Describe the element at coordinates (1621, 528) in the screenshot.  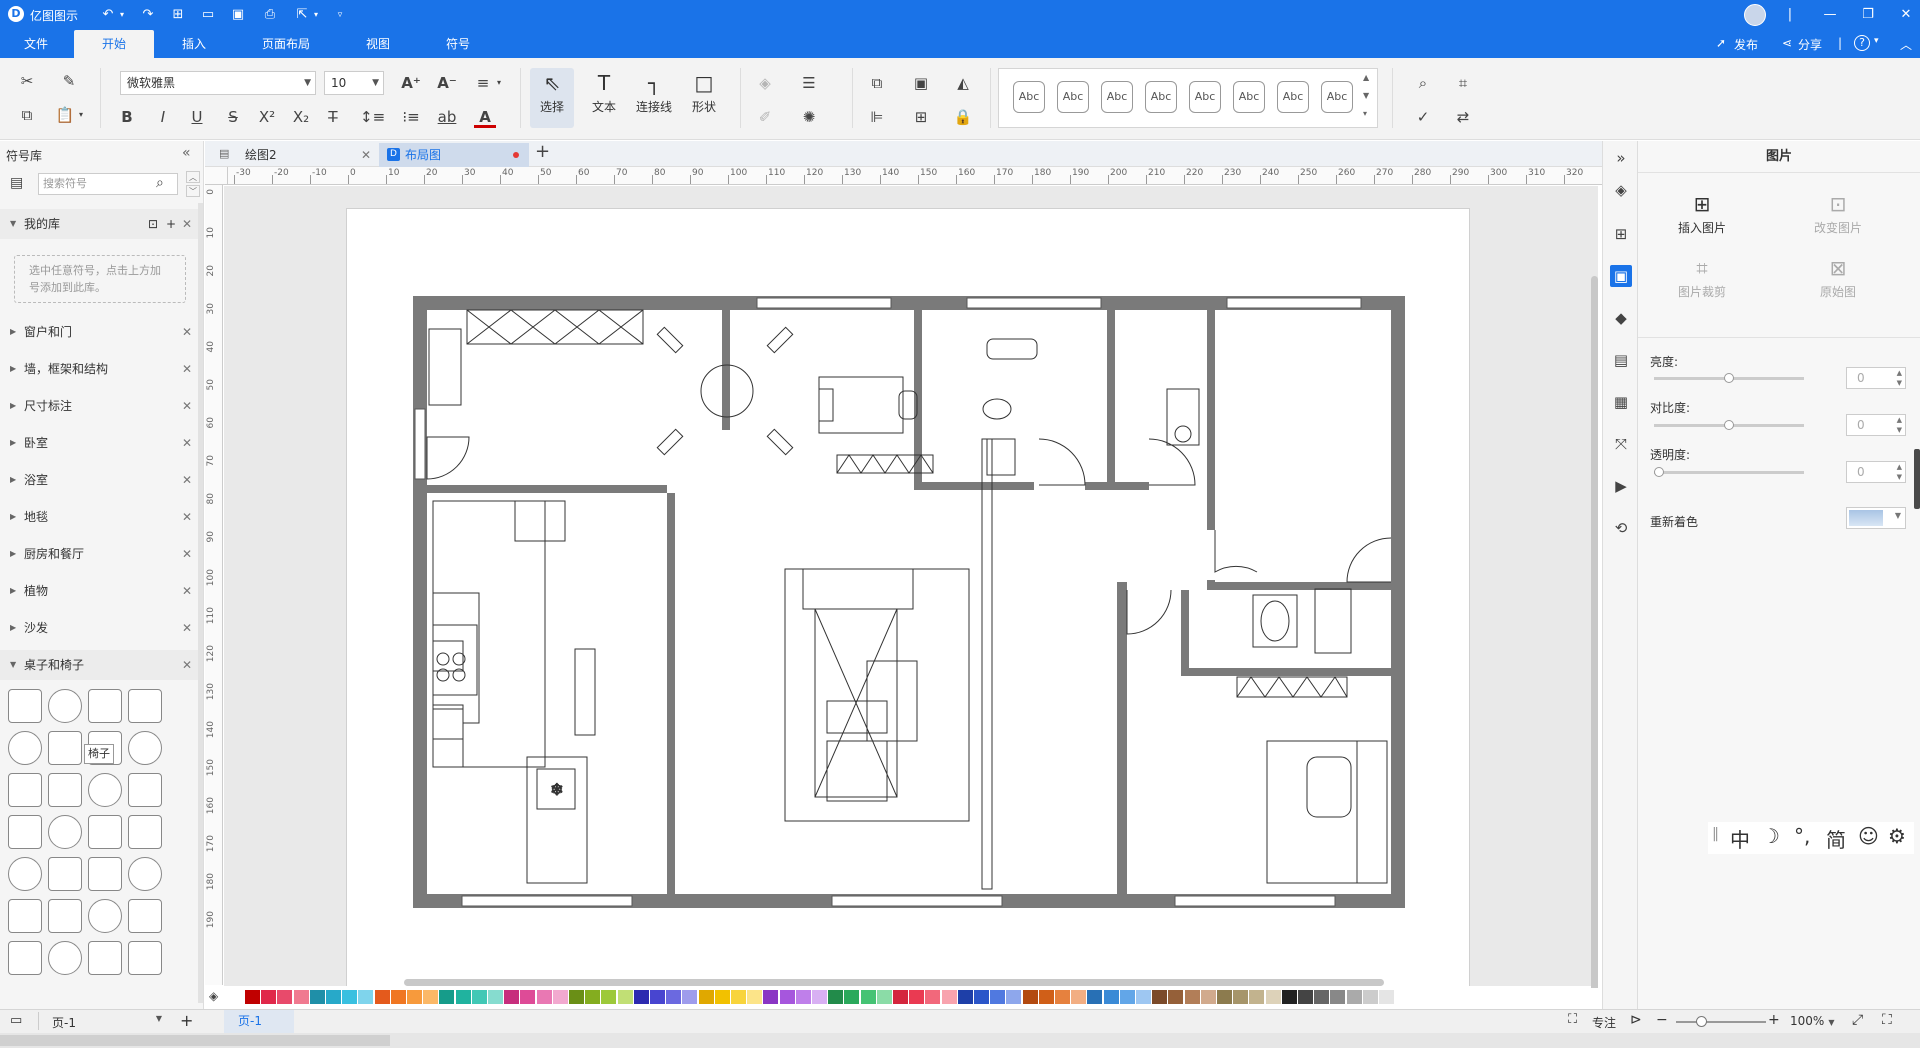
I see `history-icon: ⟲` at that location.